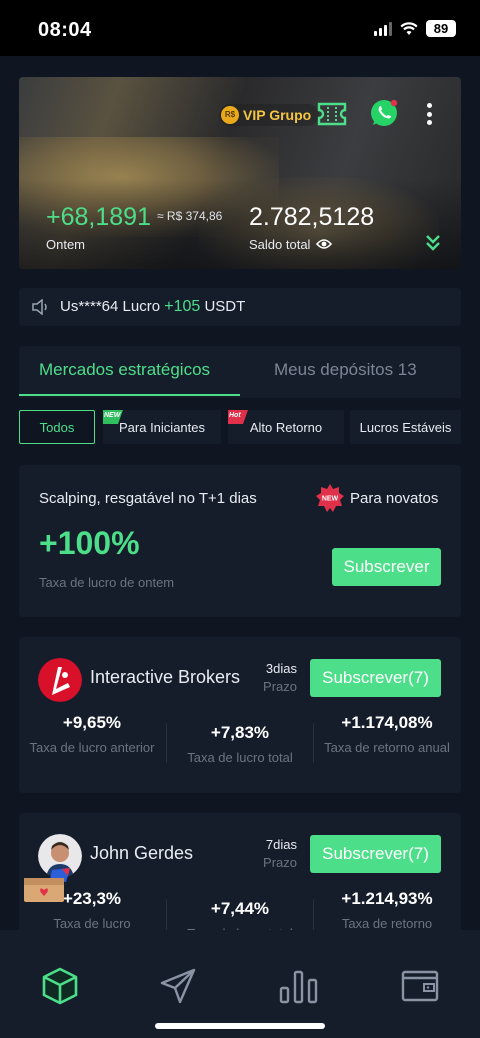 This screenshot has height=1038, width=480. What do you see at coordinates (429, 114) in the screenshot?
I see `more-options-icon` at bounding box center [429, 114].